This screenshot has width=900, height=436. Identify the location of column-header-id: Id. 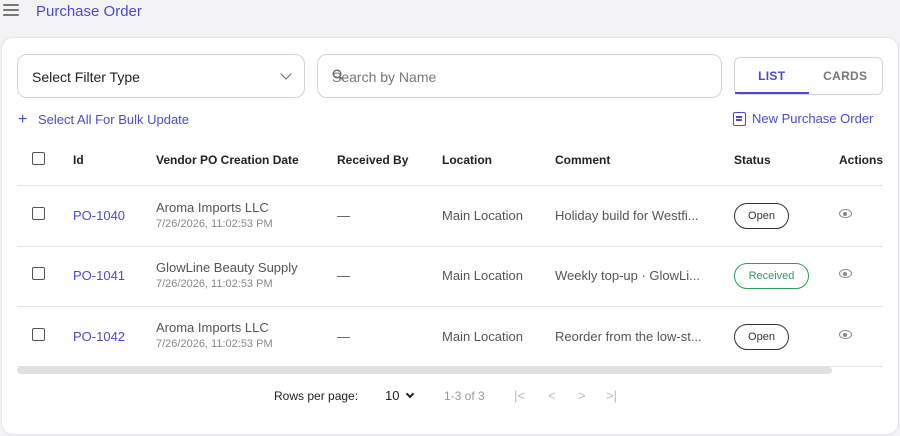
(78, 160).